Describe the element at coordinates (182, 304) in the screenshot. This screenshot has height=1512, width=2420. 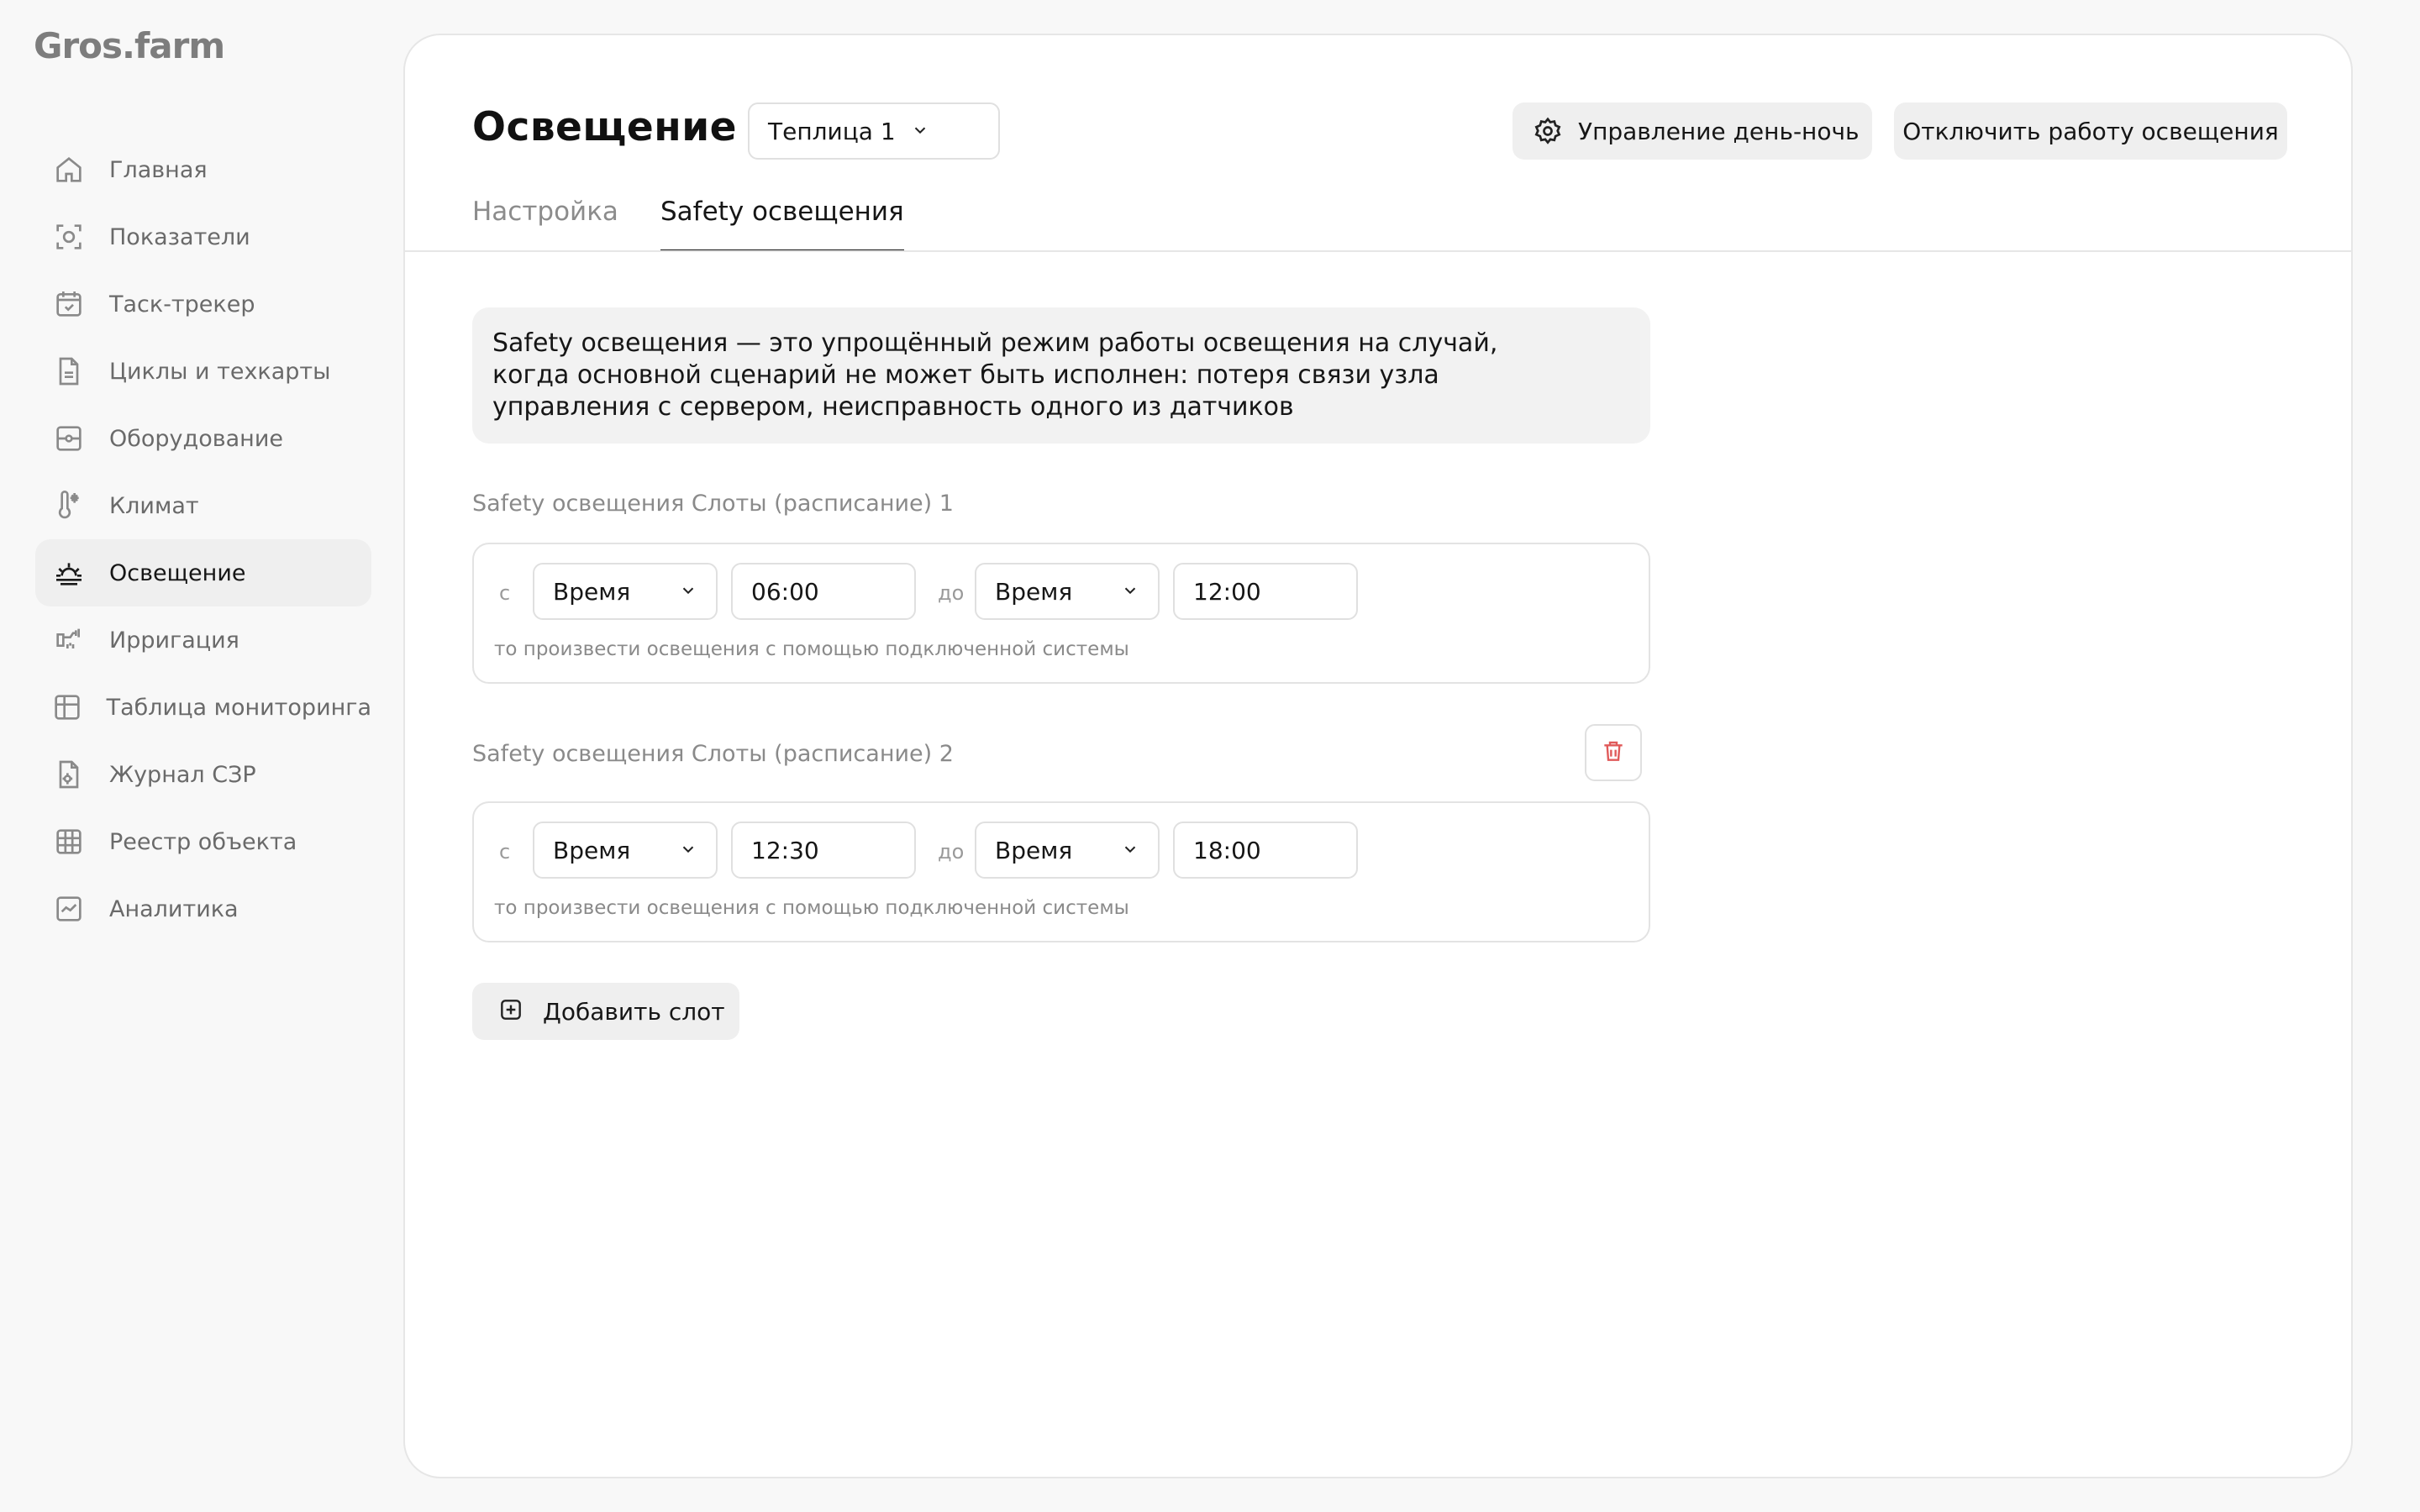
I see `sidebar-item-label: Таск-трекер` at that location.